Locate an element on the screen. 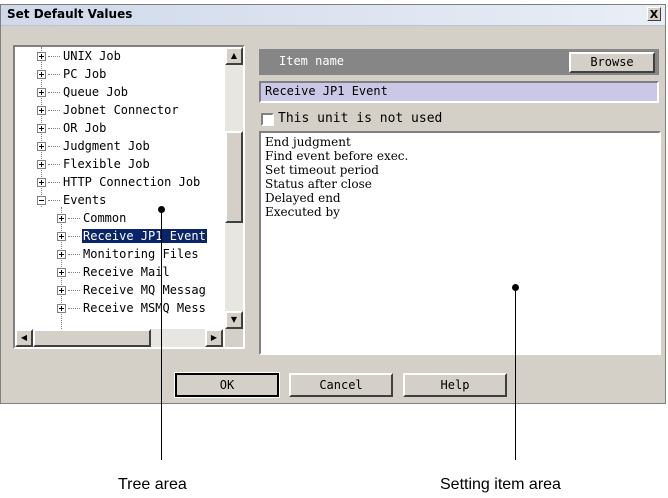 The height and width of the screenshot is (498, 668). tree-item-monitoring-files: Monitoring Files is located at coordinates (128, 254).